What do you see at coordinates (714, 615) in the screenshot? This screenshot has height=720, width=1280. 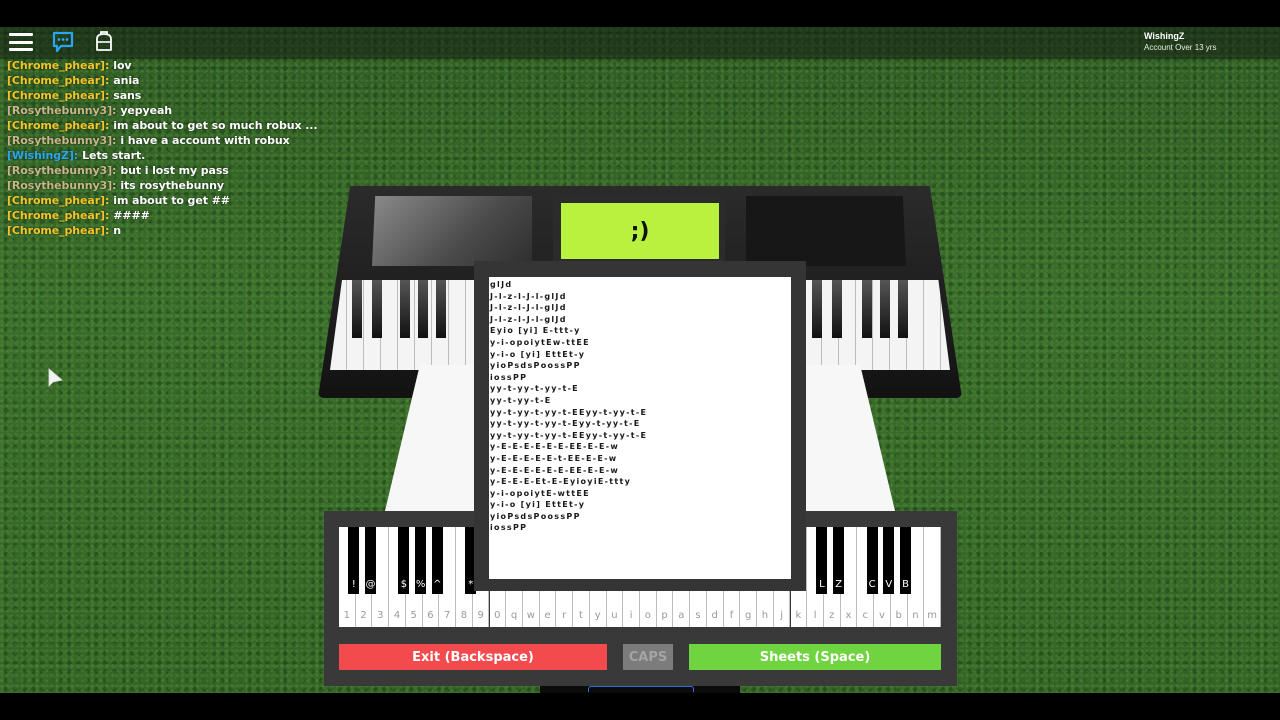 I see `white-key-label: d` at bounding box center [714, 615].